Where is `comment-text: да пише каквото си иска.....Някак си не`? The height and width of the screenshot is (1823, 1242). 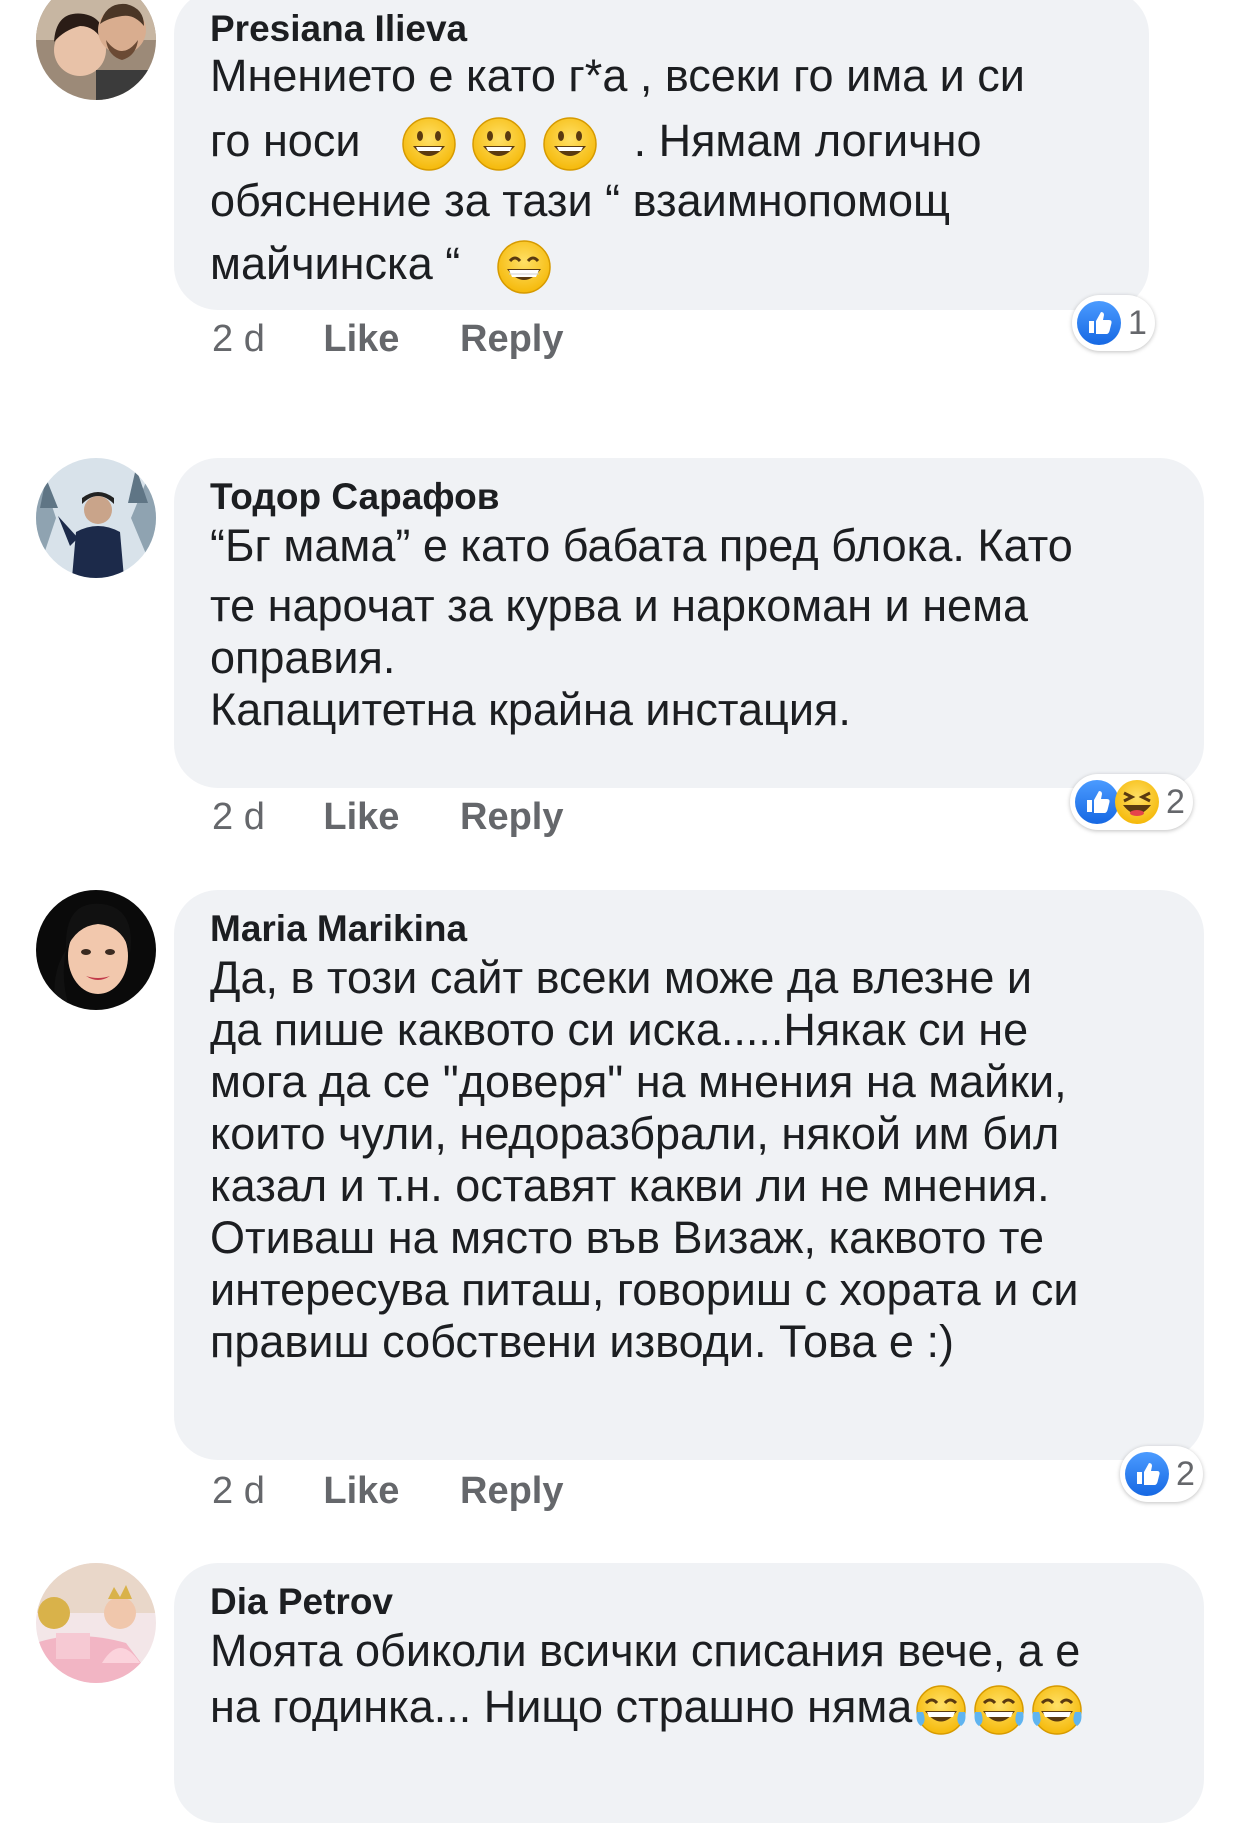
comment-text: да пише каквото си иска.....Някак си не is located at coordinates (619, 1029).